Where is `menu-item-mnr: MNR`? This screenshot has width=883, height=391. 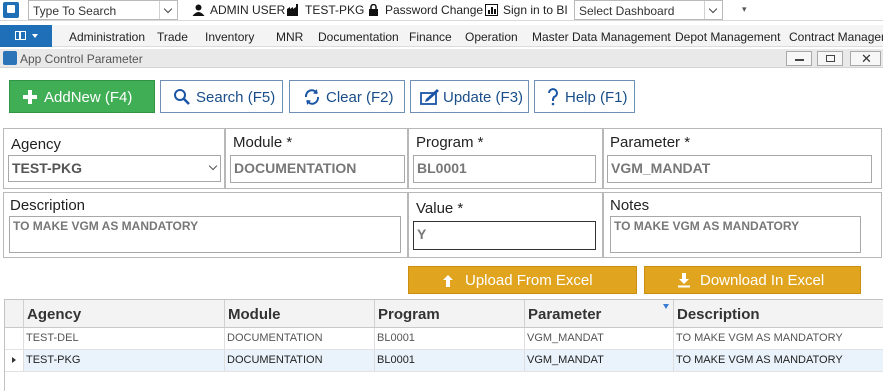
menu-item-mnr: MNR is located at coordinates (289, 37).